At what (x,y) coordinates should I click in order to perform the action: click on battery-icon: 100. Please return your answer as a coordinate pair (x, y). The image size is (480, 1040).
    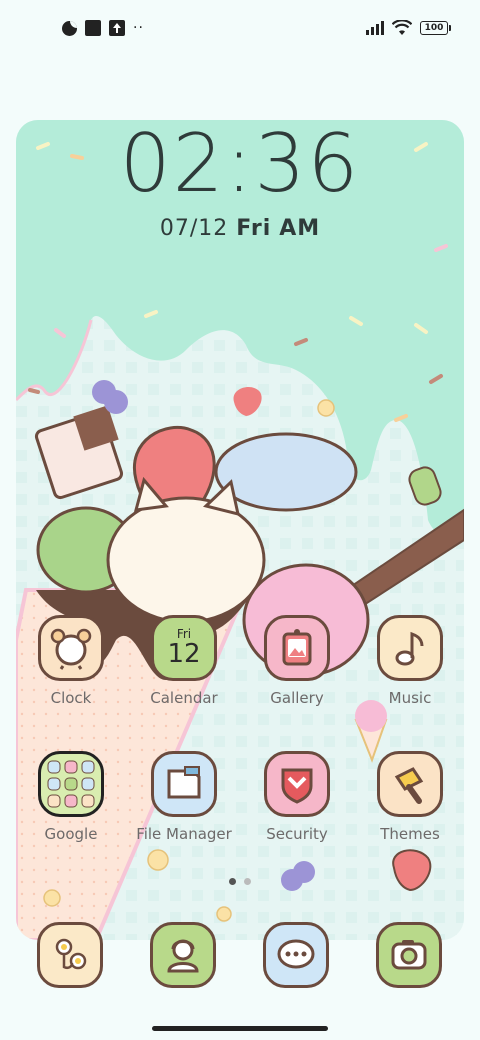
    Looking at the image, I should click on (435, 28).